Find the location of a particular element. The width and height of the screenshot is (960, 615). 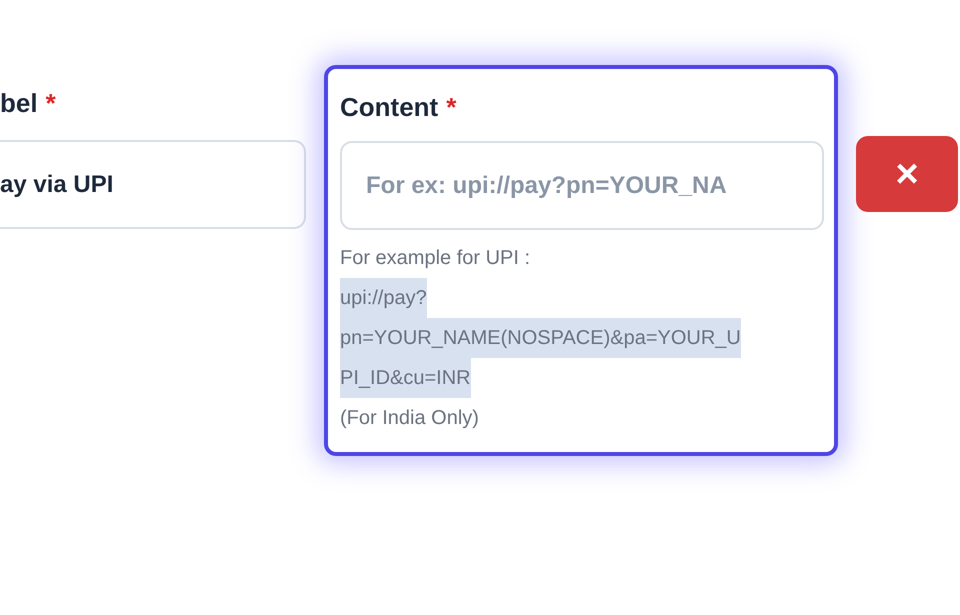

hint-text: (For India Only) is located at coordinates (409, 418).